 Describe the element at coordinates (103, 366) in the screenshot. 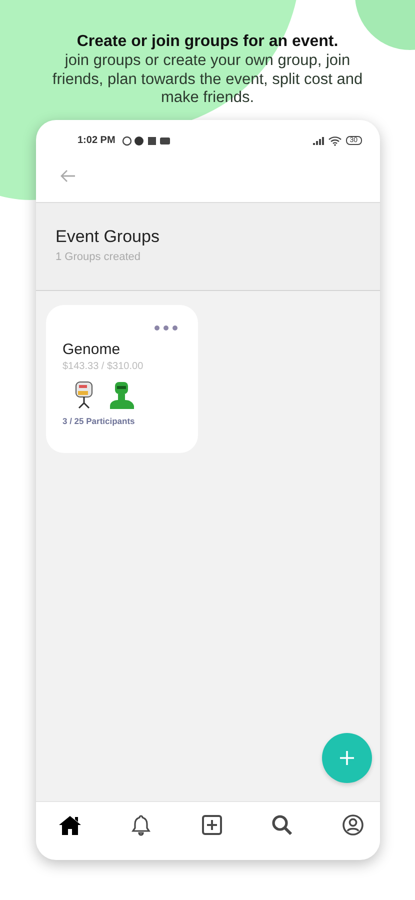

I see `group-amount: $143.33 / $310.00` at that location.